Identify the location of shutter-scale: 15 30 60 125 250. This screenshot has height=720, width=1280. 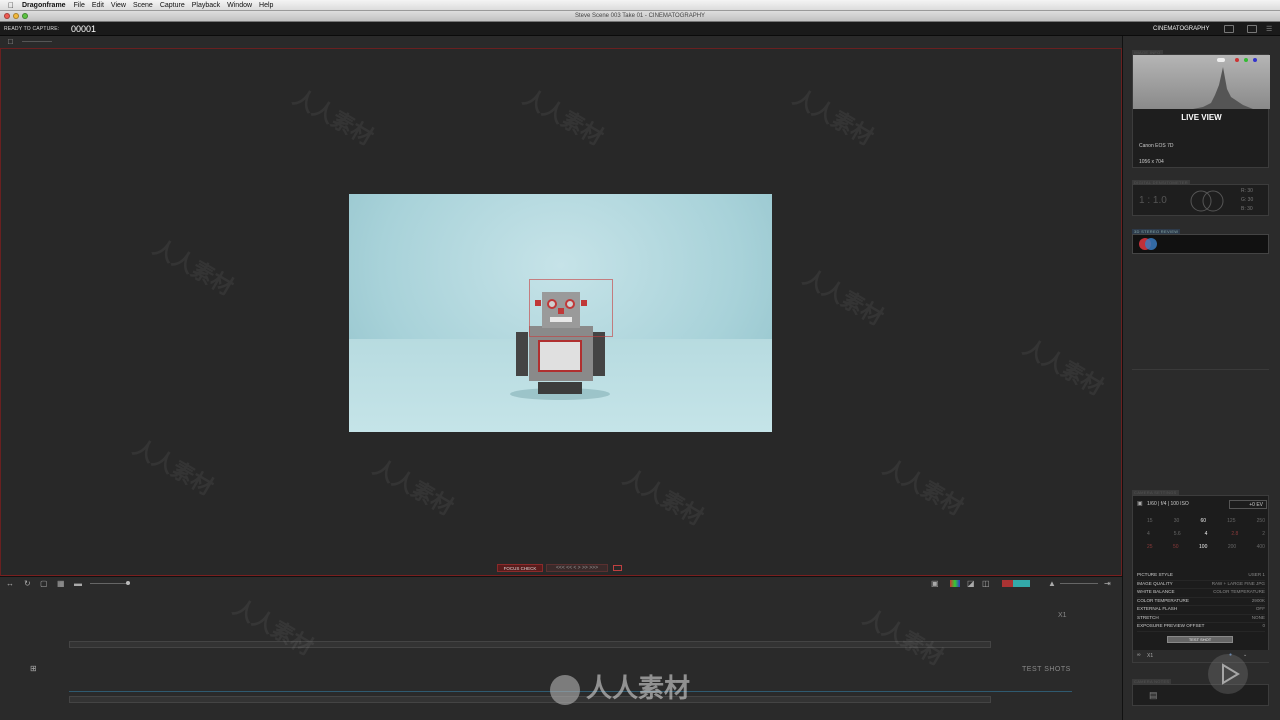
(1206, 521).